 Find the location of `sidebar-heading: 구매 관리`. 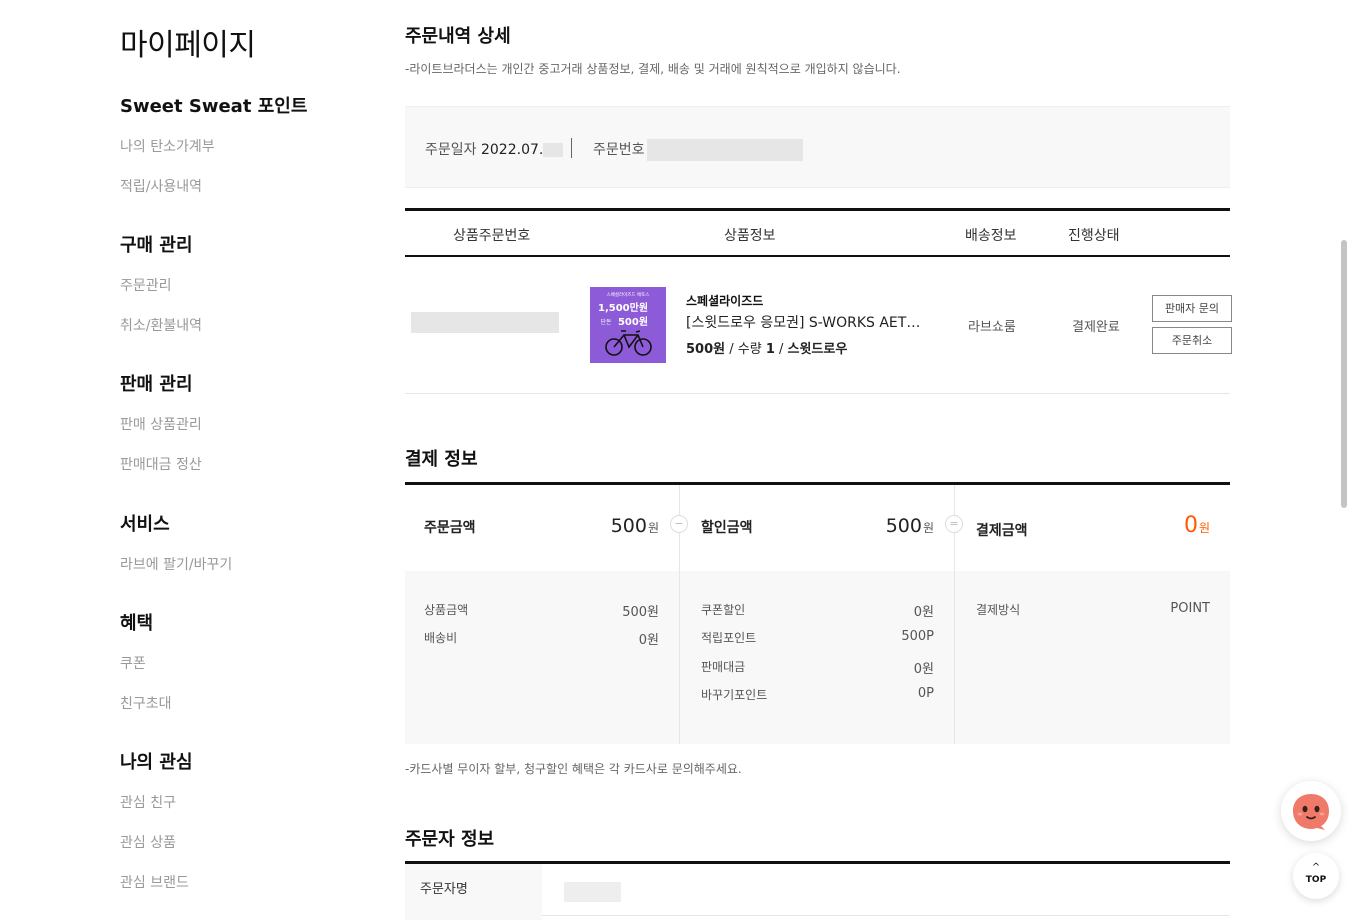

sidebar-heading: 구매 관리 is located at coordinates (156, 245).